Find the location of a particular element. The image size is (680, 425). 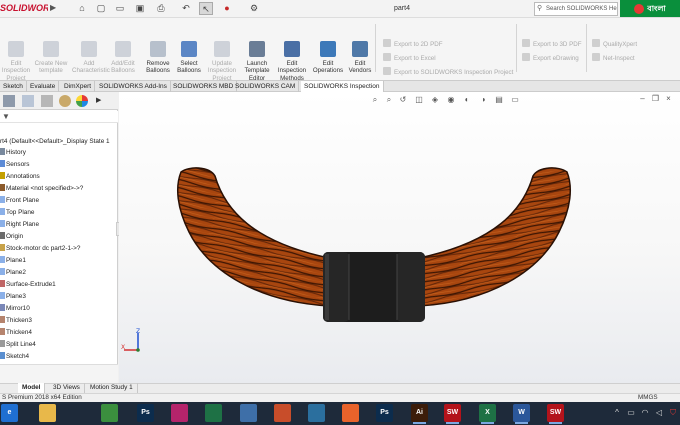

volume-icon: ◁ is located at coordinates (659, 413).